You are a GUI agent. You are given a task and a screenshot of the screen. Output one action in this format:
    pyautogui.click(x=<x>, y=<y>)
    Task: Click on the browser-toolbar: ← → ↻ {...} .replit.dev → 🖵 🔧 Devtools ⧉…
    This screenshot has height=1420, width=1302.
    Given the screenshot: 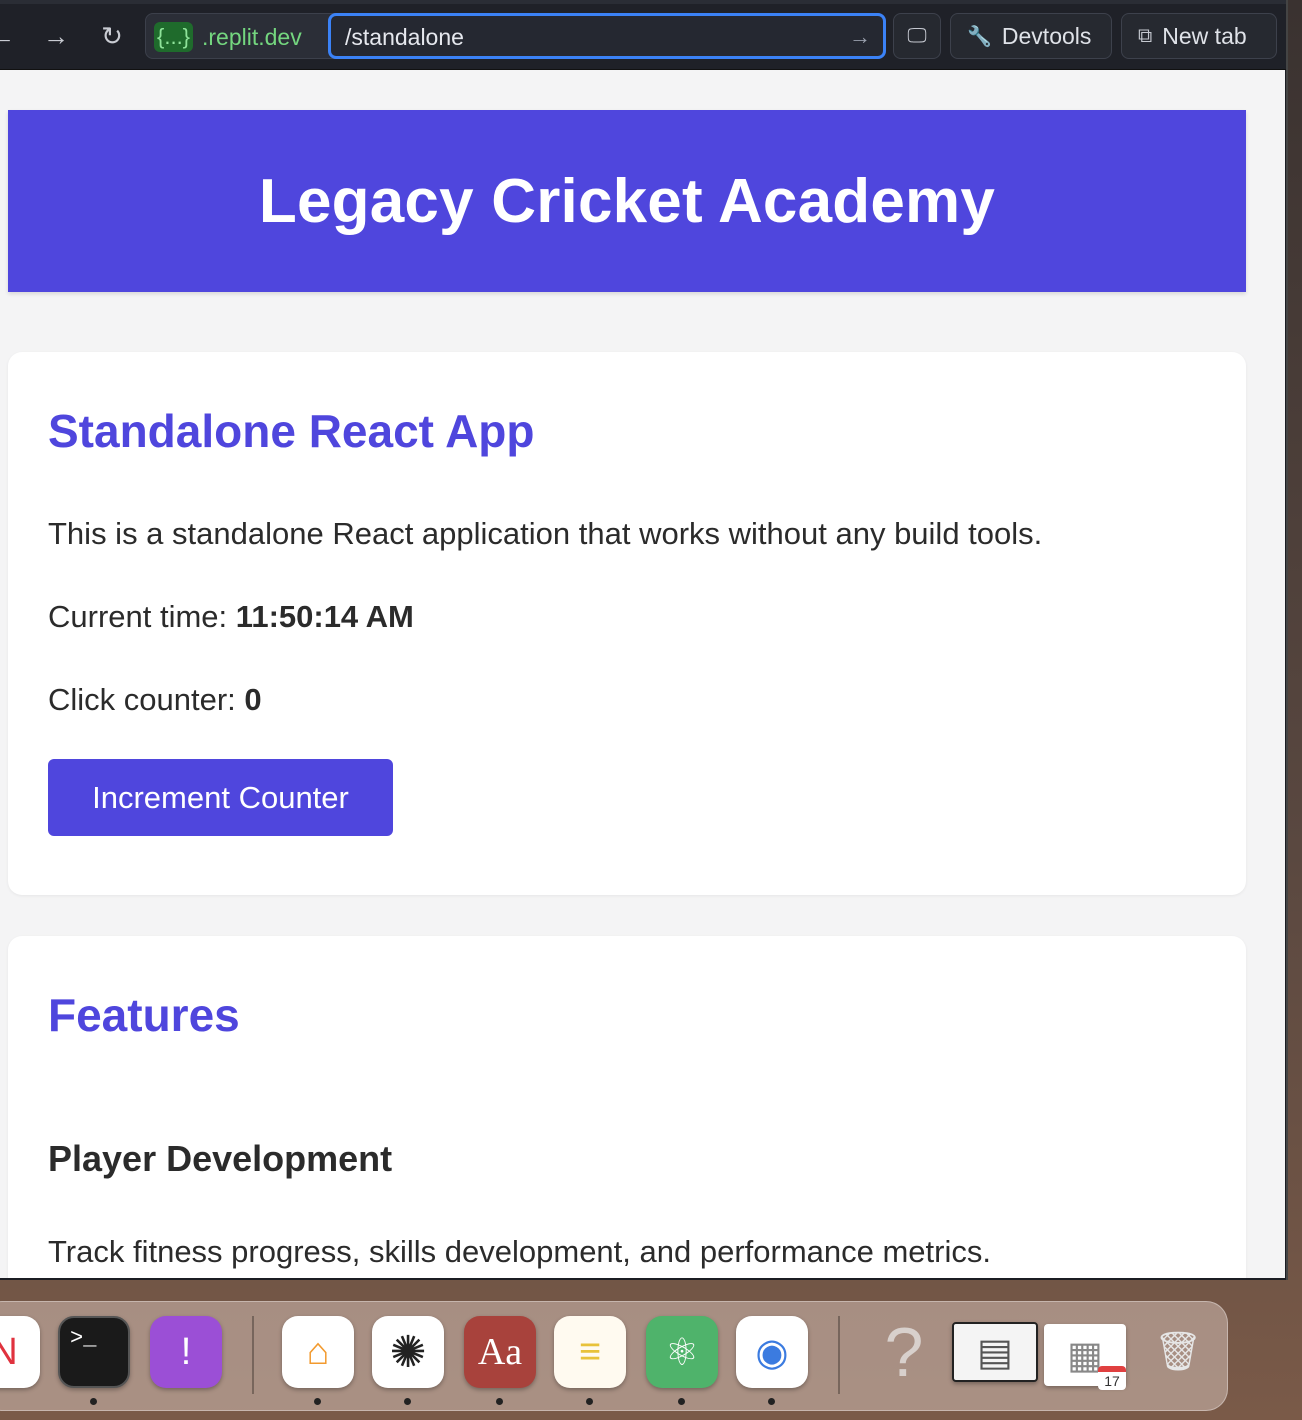 What is the action you would take?
    pyautogui.click(x=643, y=35)
    